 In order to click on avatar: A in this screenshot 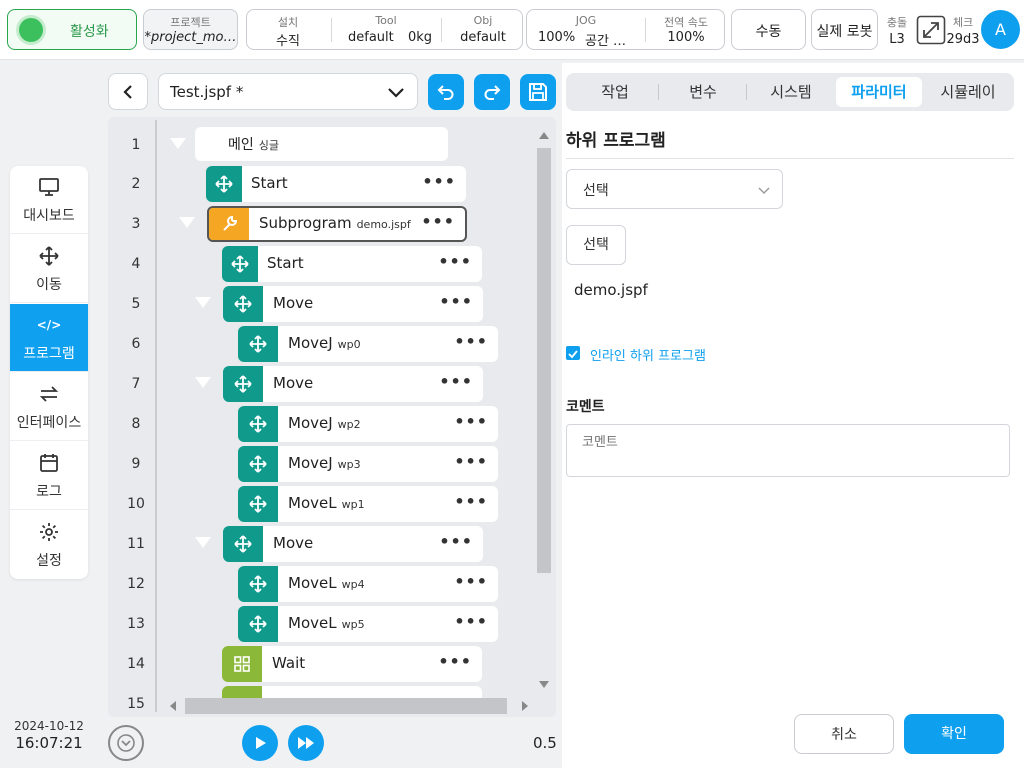, I will do `click(1000, 29)`.